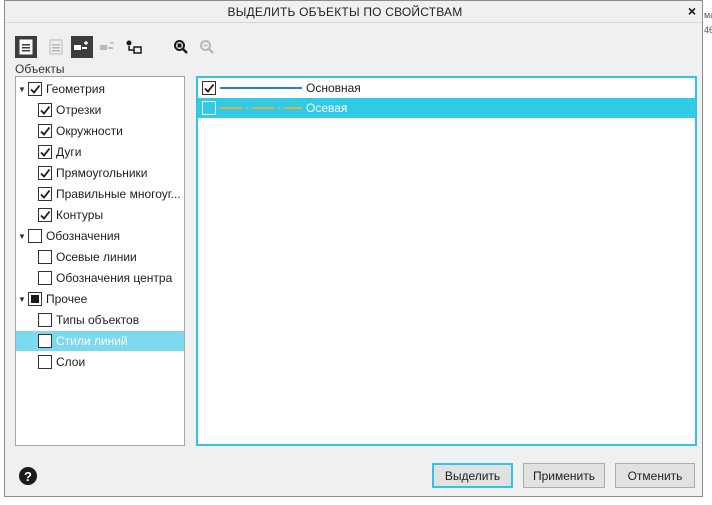  I want to click on tree-item: Стили линий, so click(100, 341).